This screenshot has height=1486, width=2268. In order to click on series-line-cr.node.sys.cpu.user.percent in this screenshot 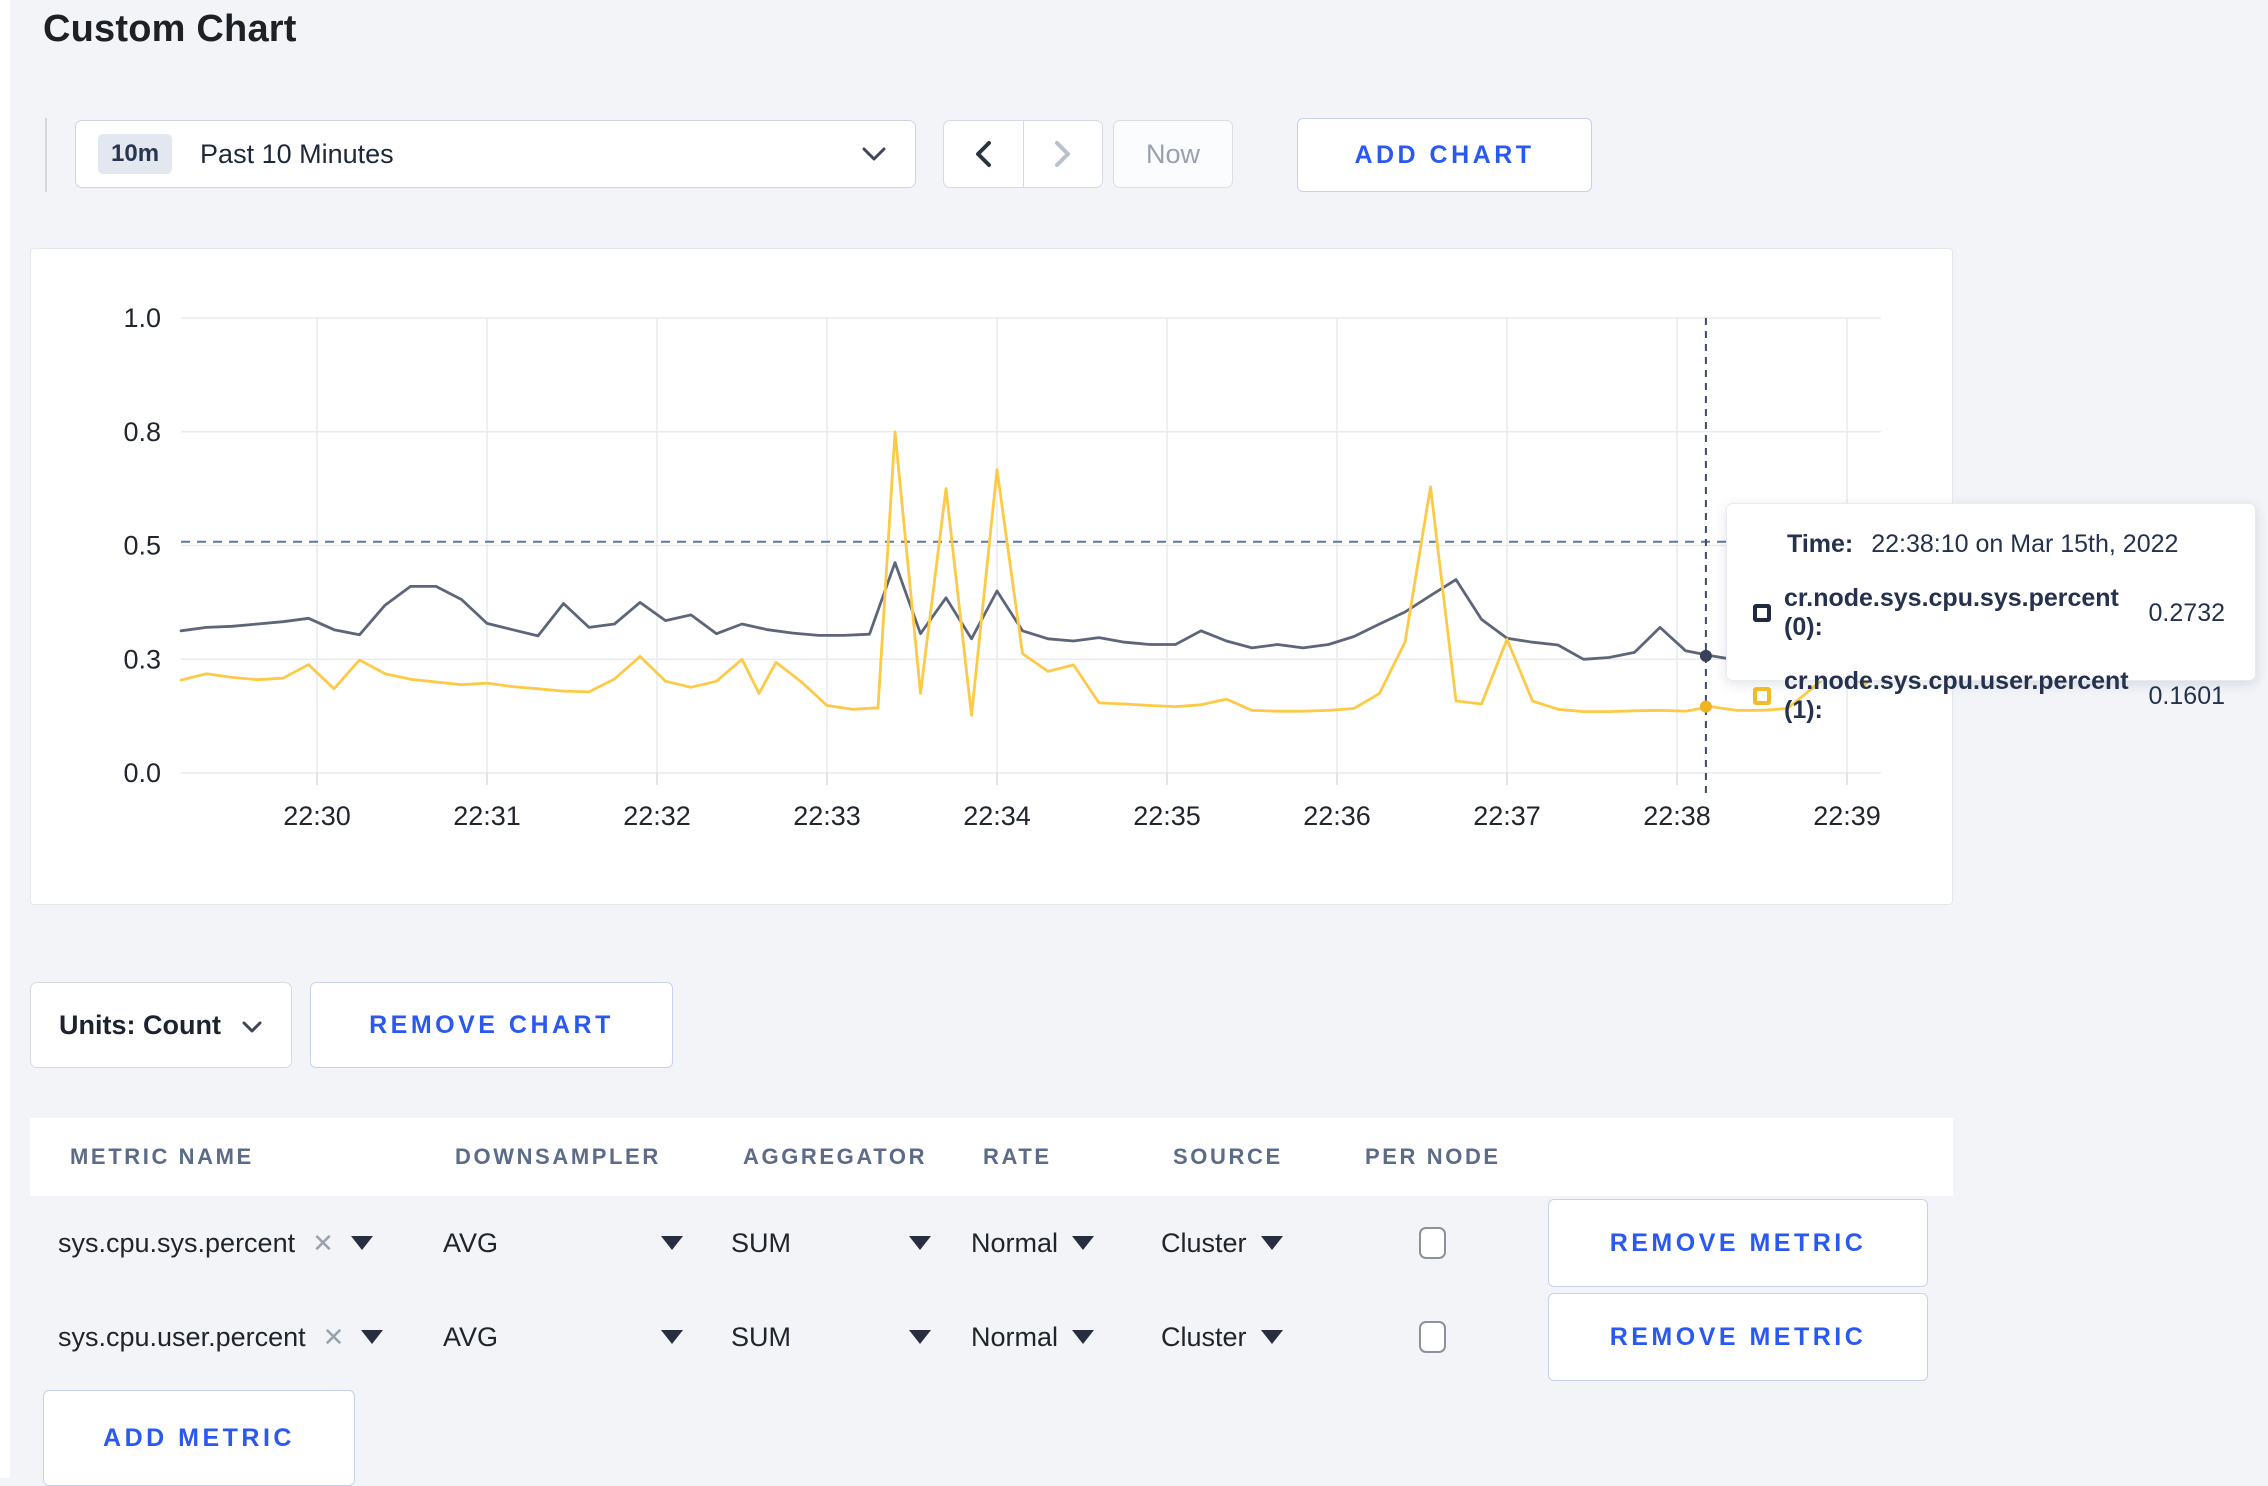, I will do `click(1031, 573)`.